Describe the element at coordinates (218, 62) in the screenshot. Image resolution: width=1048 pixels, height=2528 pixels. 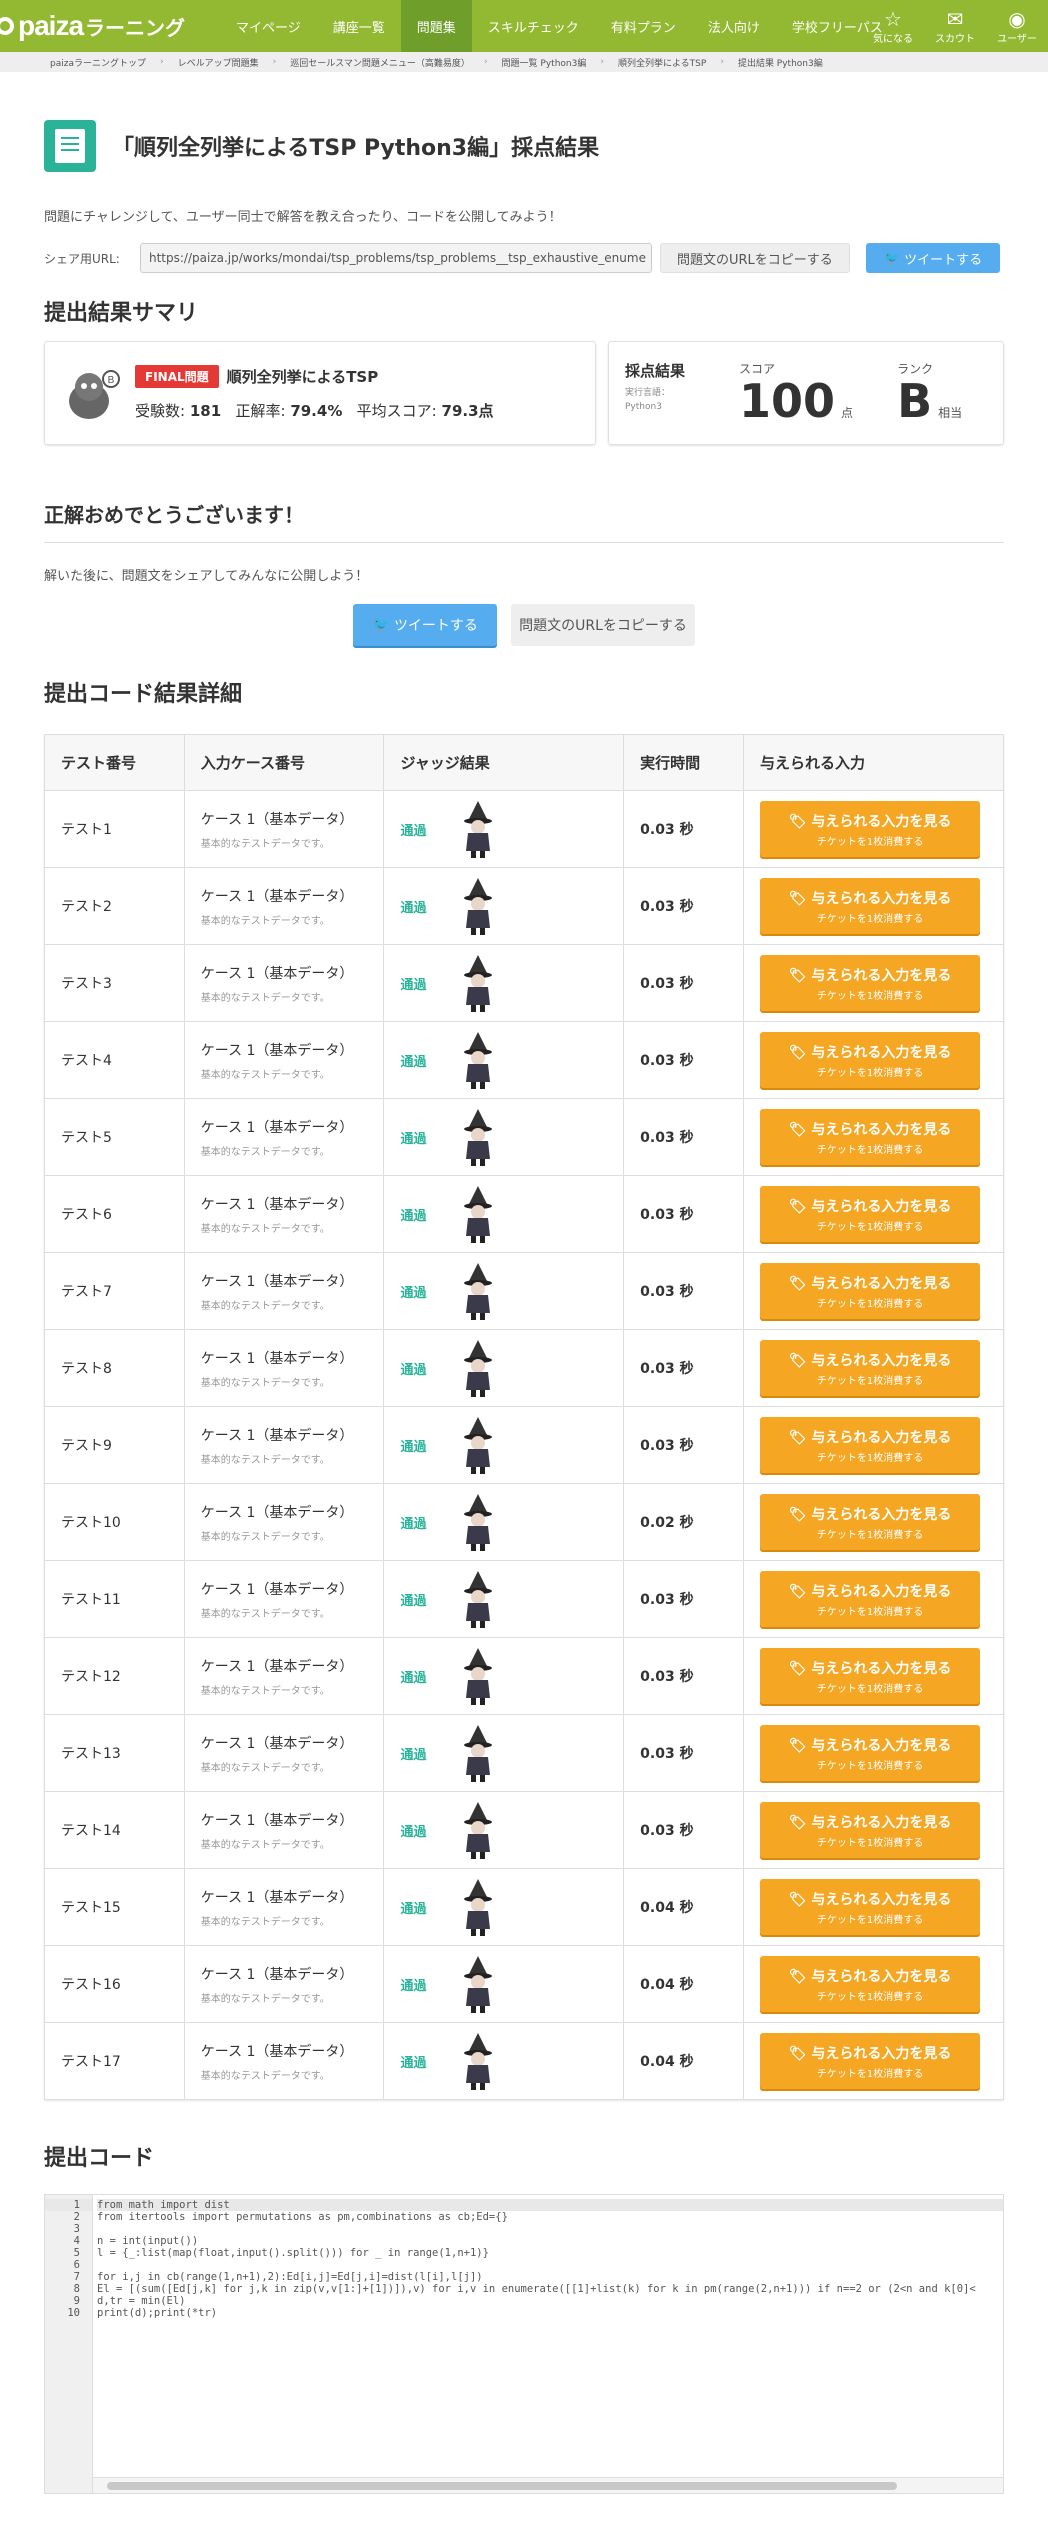
I see `breadcrumb-item: レベルアップ問題集` at that location.